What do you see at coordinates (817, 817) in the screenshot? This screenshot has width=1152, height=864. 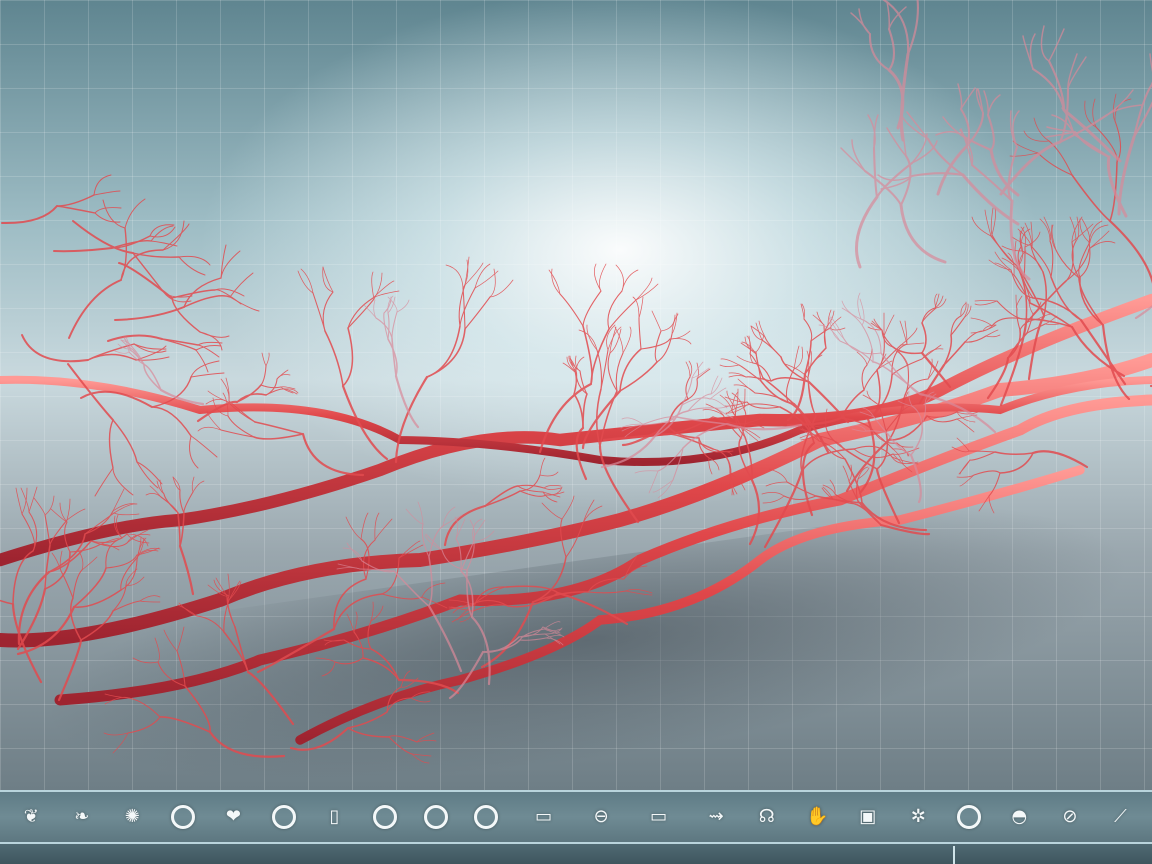 I see `hands-icon: ✋` at bounding box center [817, 817].